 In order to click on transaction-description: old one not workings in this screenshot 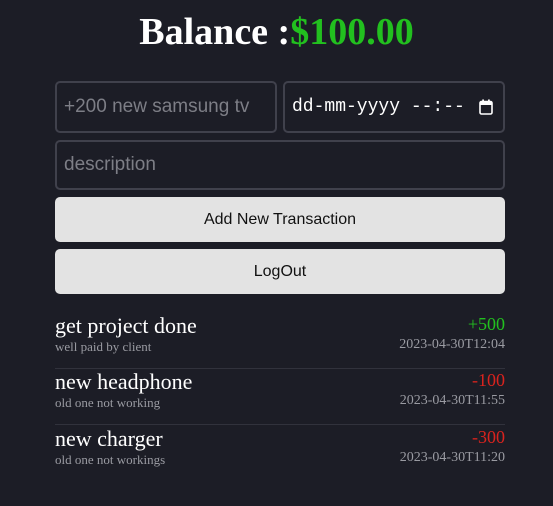, I will do `click(110, 459)`.